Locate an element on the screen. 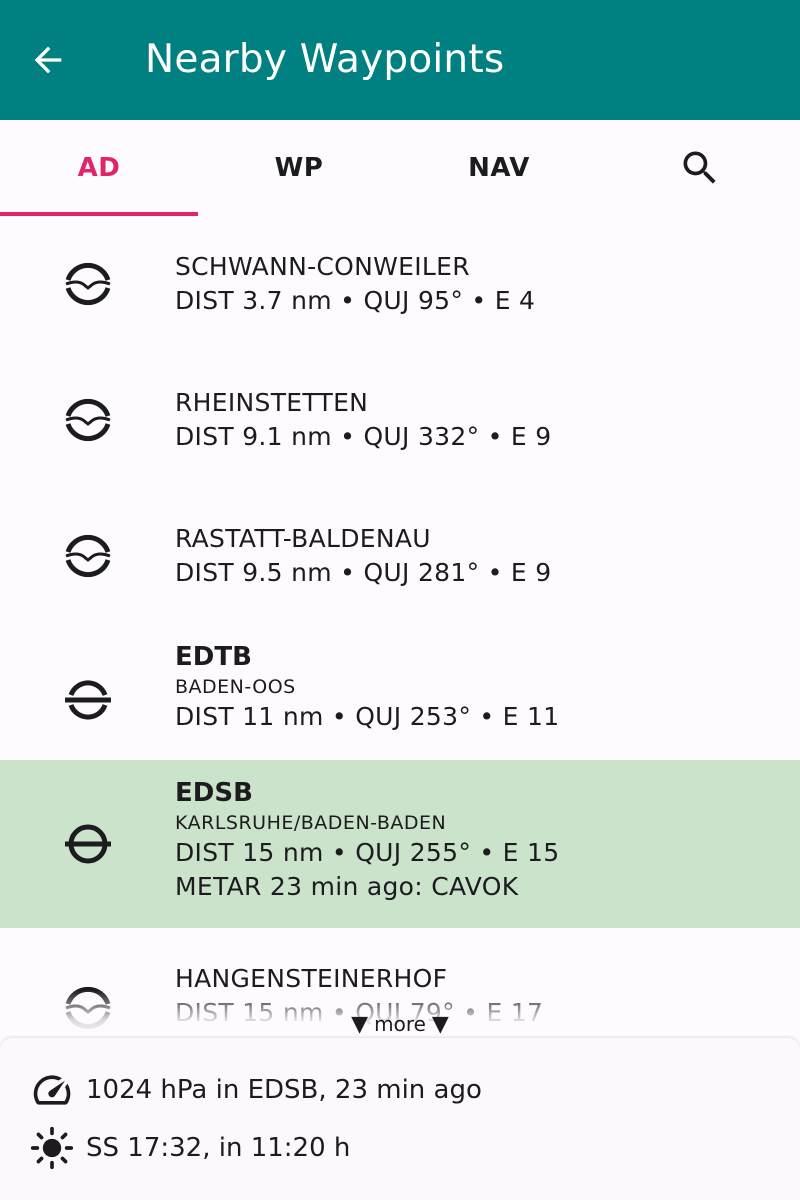 The height and width of the screenshot is (1200, 800). arrow-back-icon is located at coordinates (48, 60).